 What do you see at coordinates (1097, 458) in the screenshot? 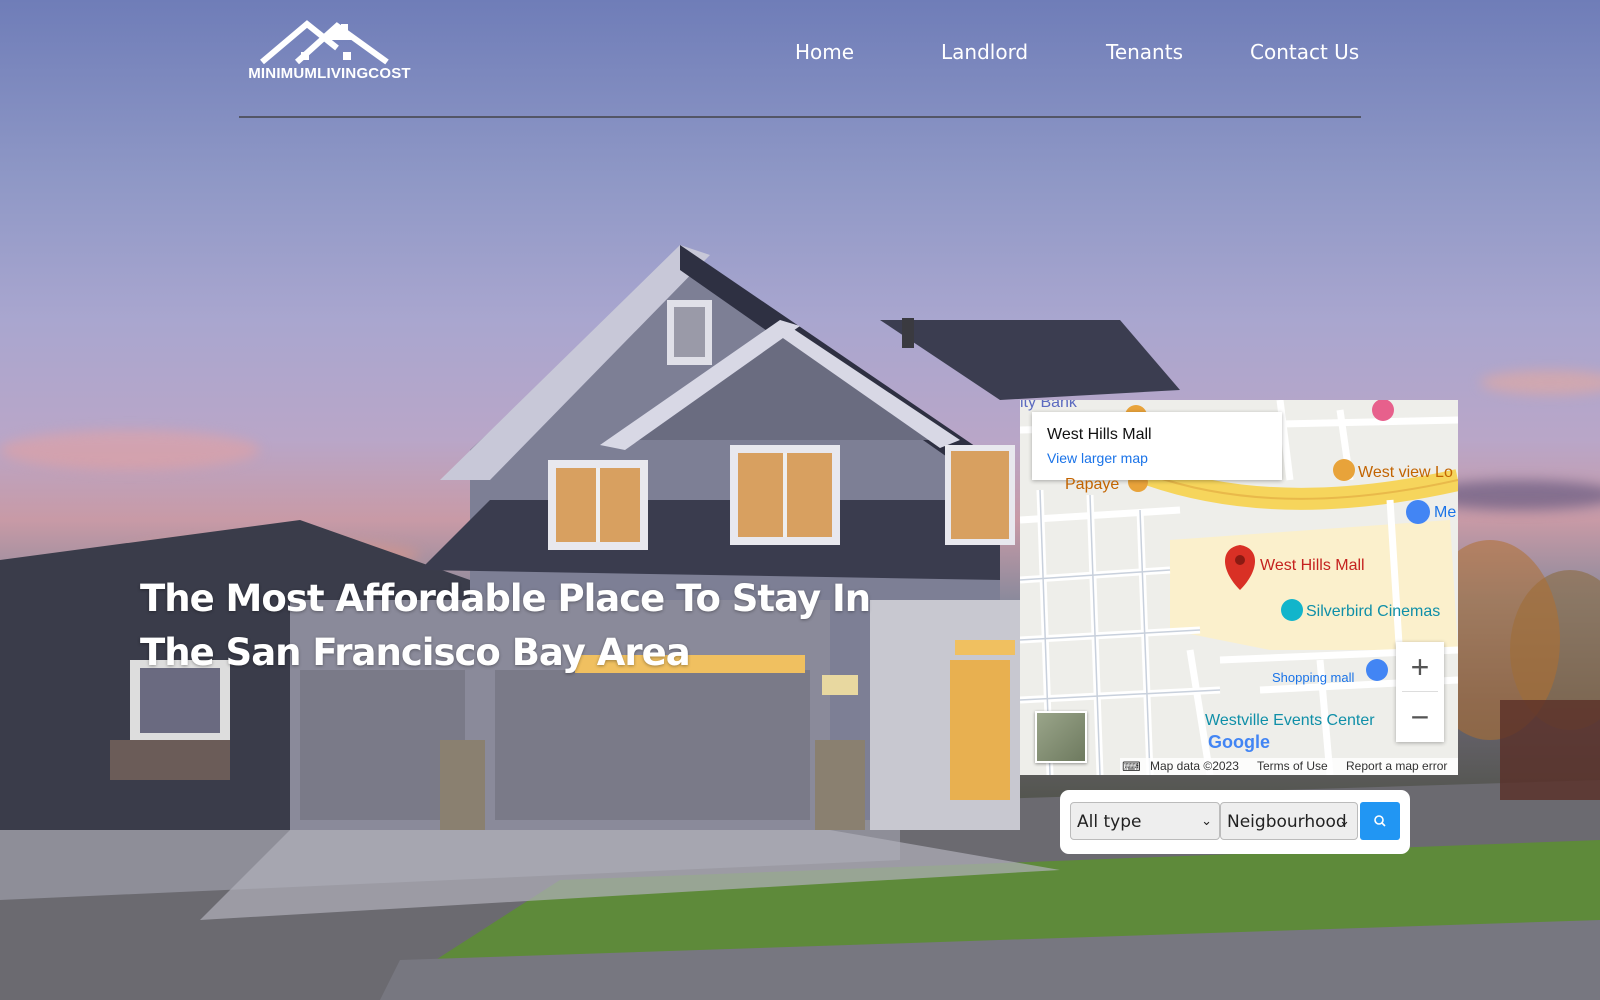
I see `view-larger-map-link: View larger map` at bounding box center [1097, 458].